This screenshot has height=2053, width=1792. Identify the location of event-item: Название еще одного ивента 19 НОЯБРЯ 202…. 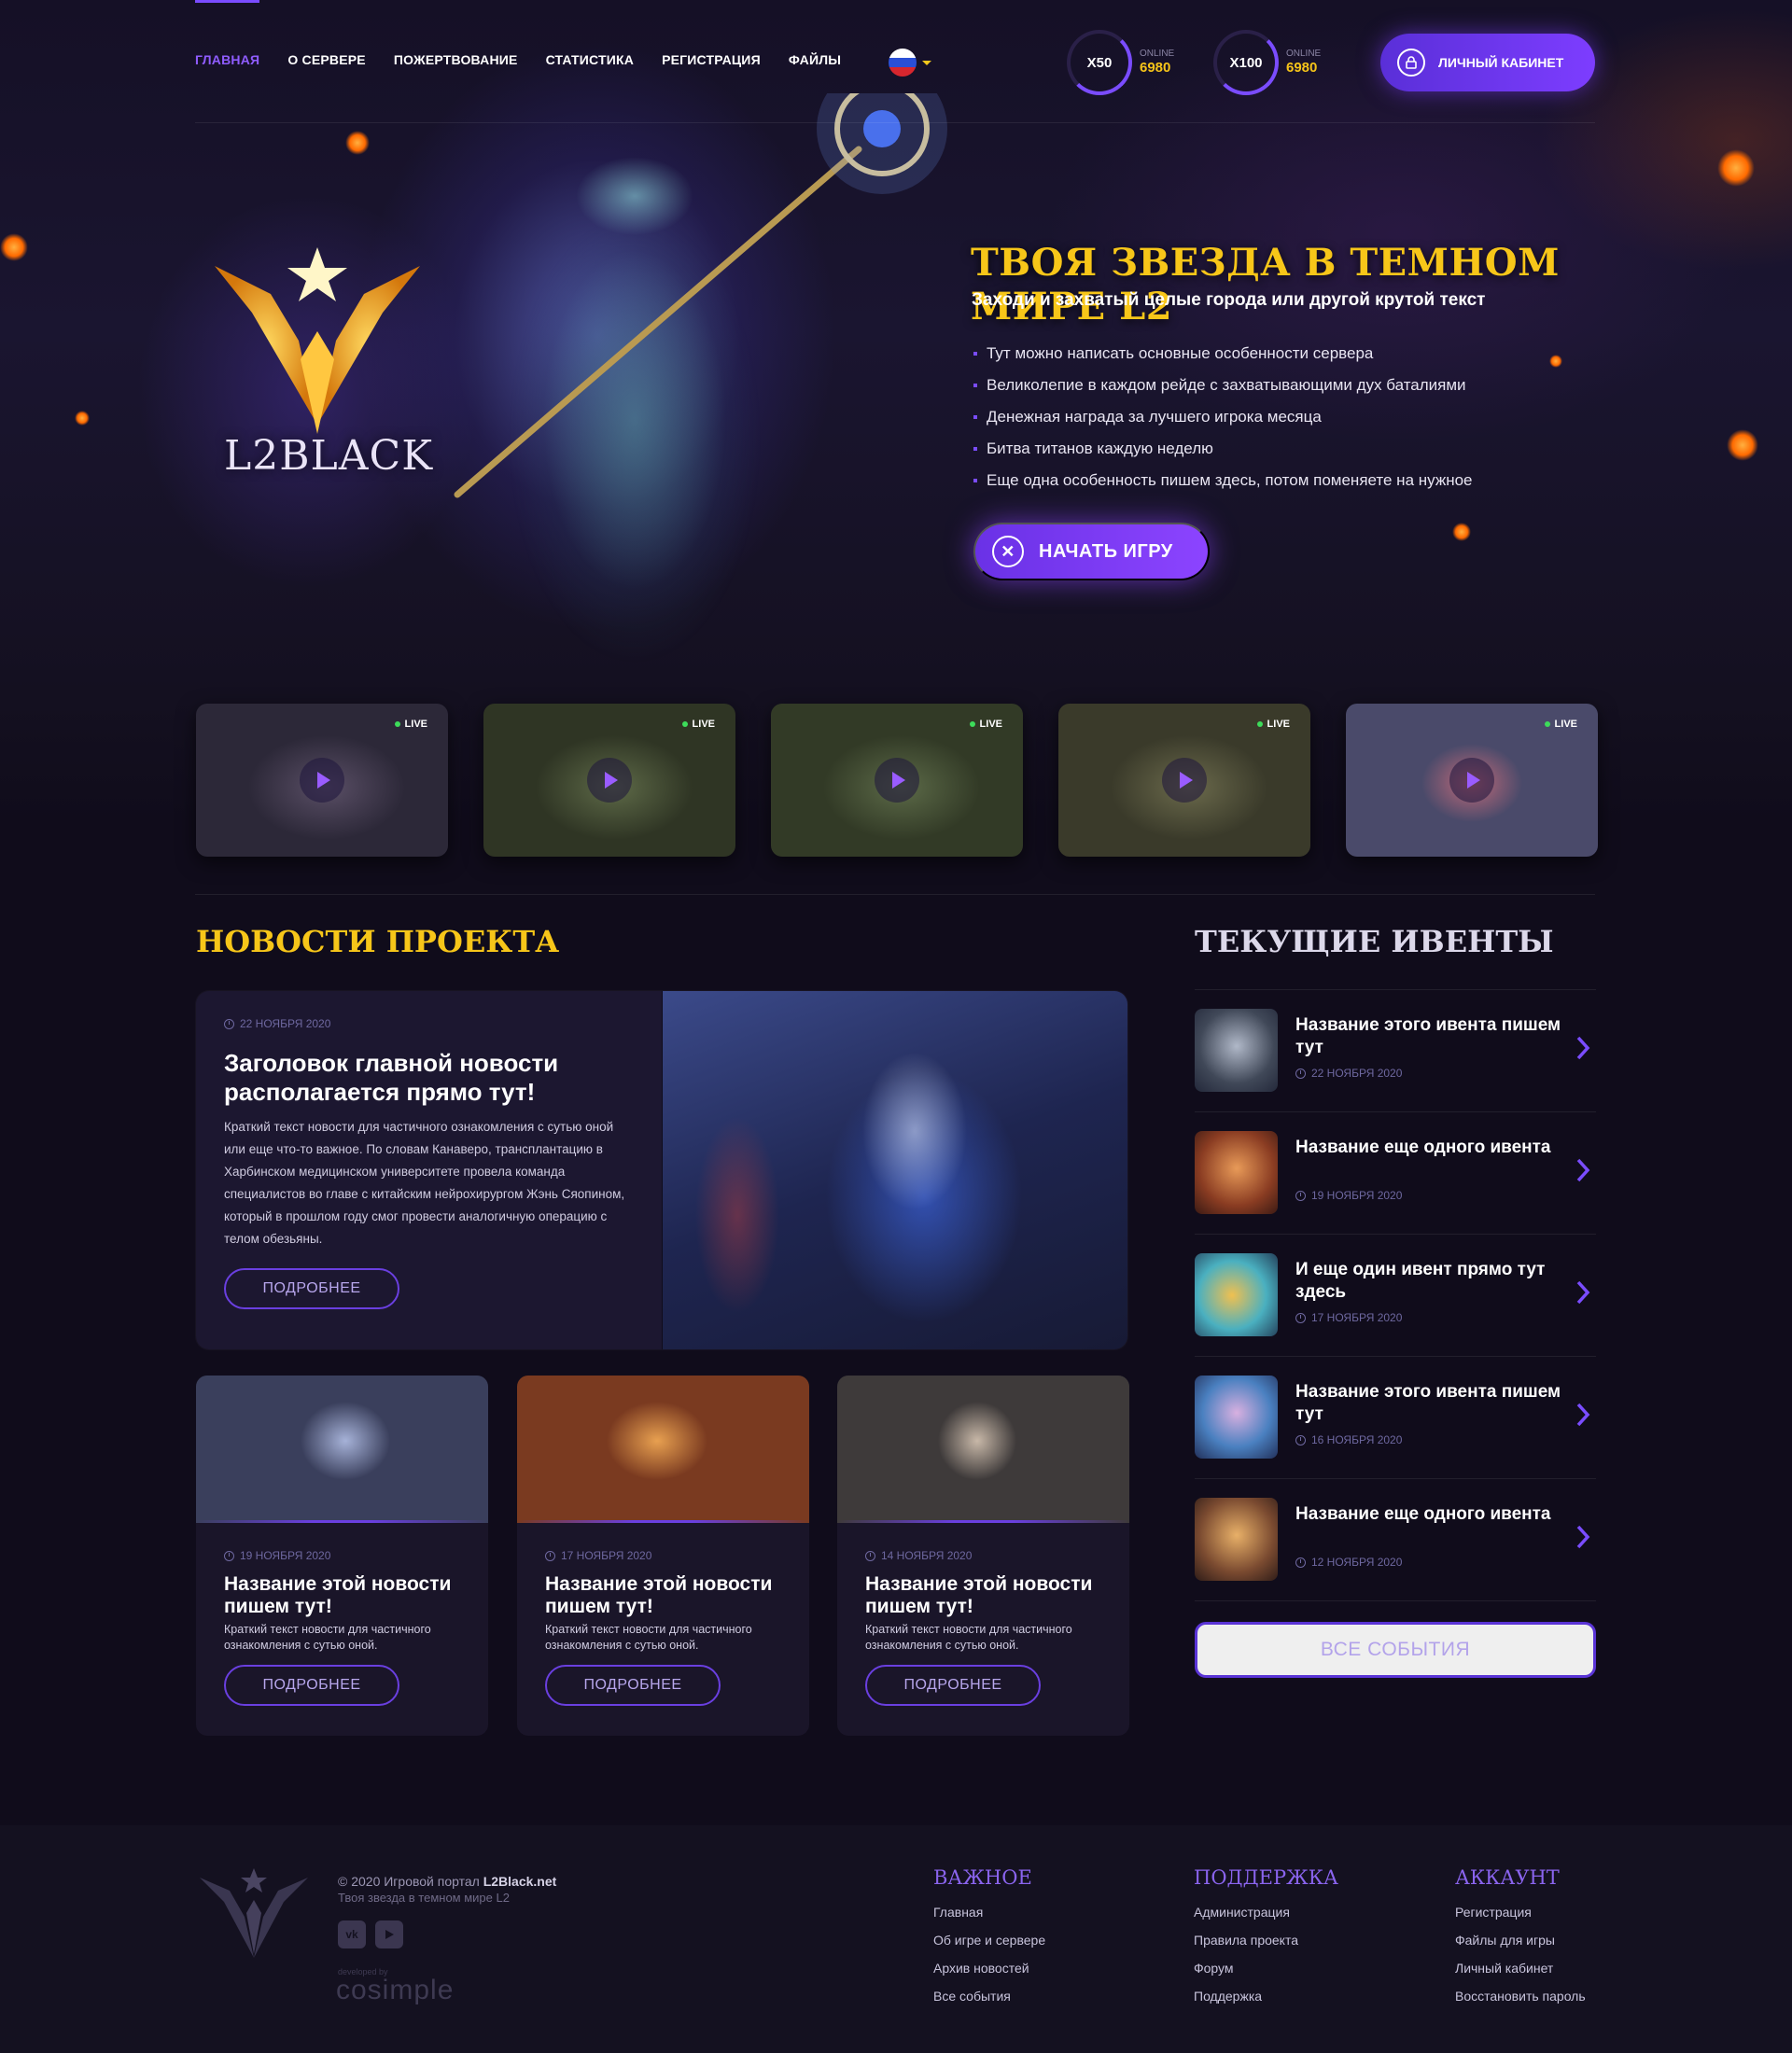
(1395, 1173).